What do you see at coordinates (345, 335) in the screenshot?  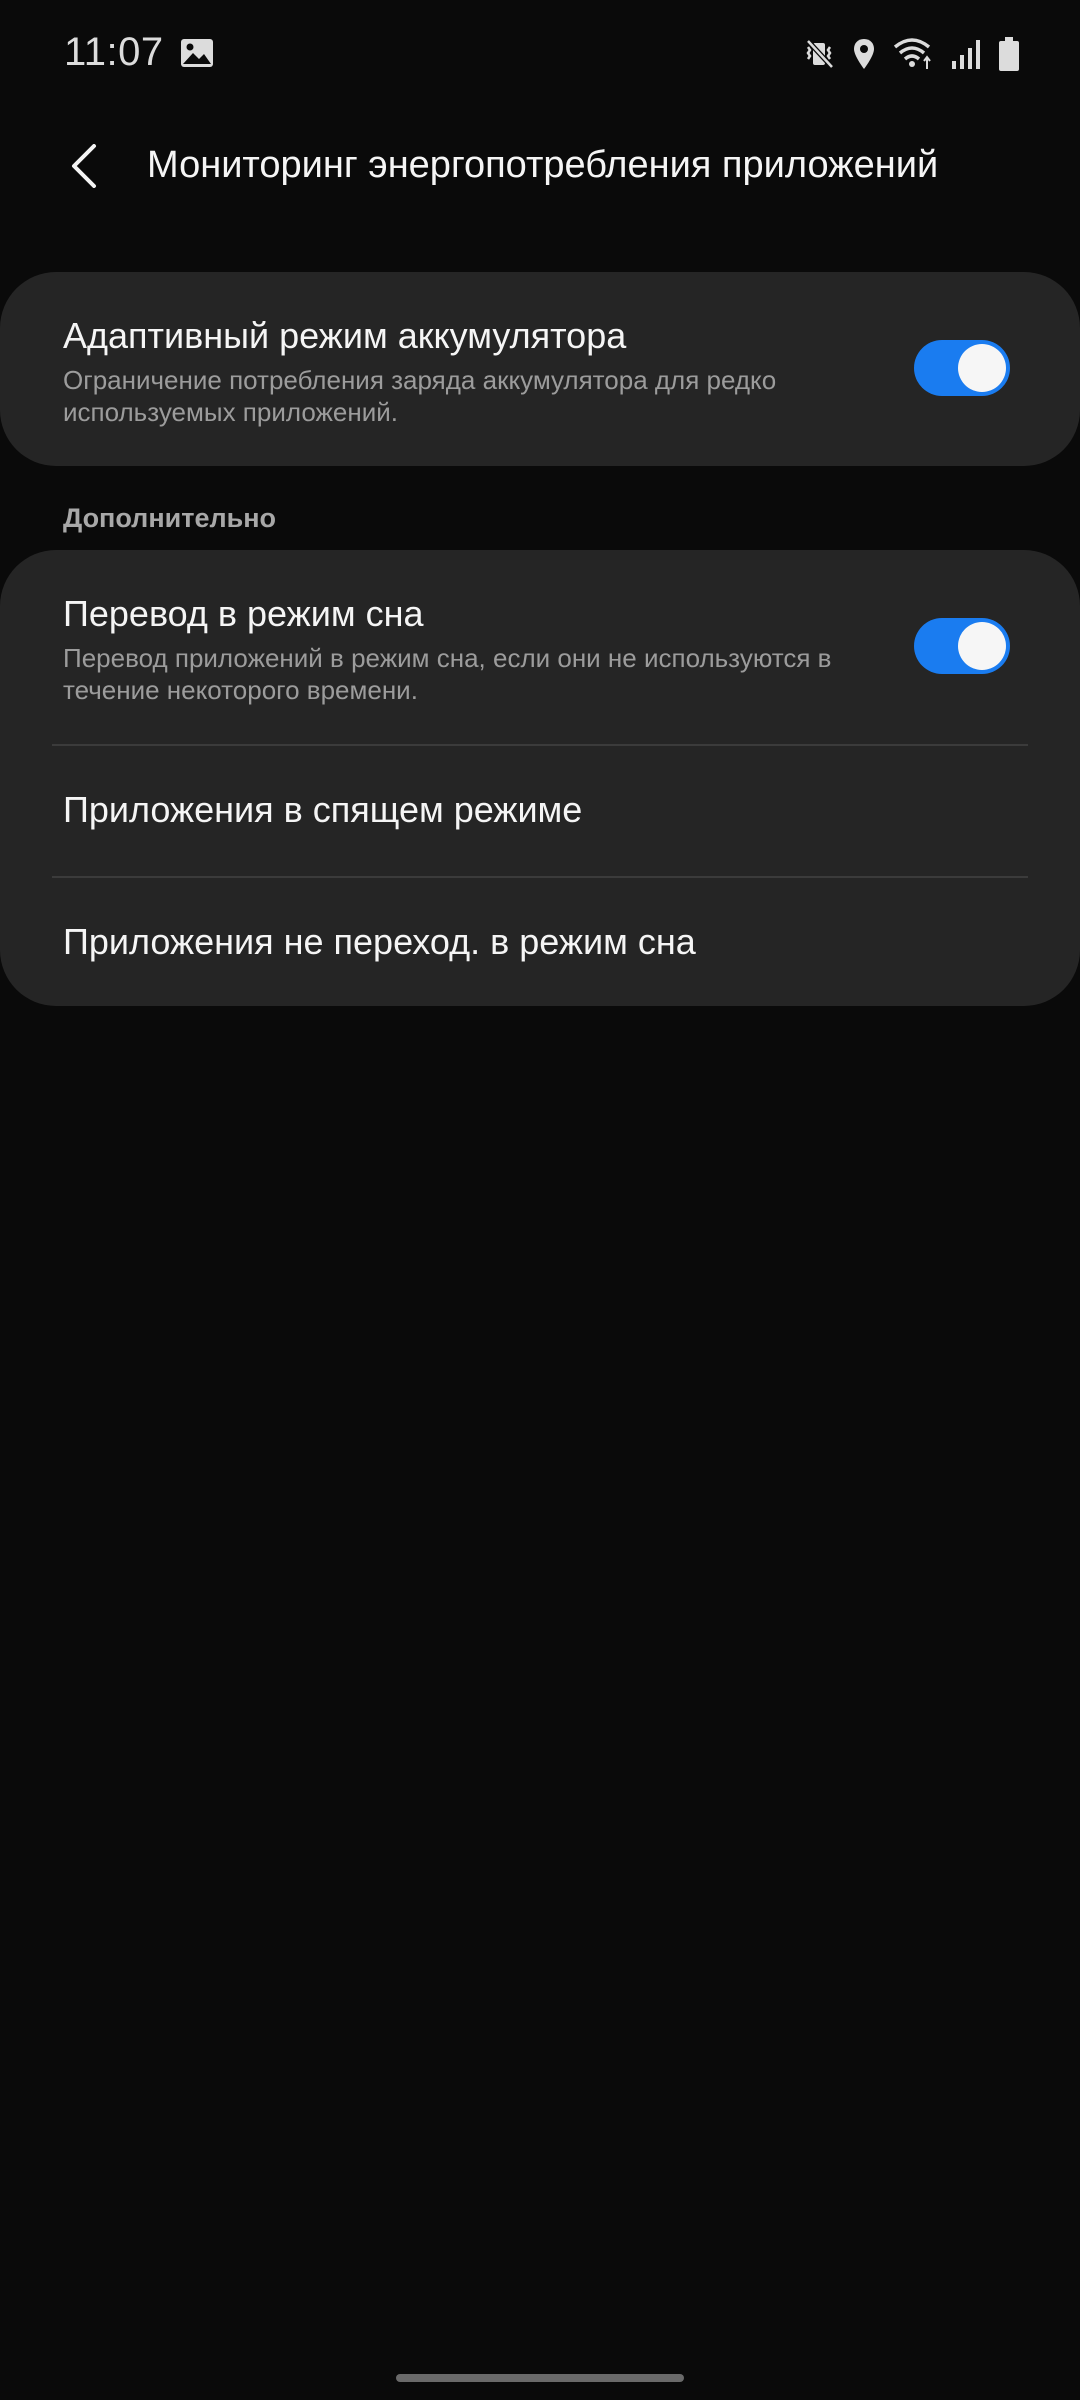 I see `adaptive-battery-title: Адаптивный режим аккумулятора` at bounding box center [345, 335].